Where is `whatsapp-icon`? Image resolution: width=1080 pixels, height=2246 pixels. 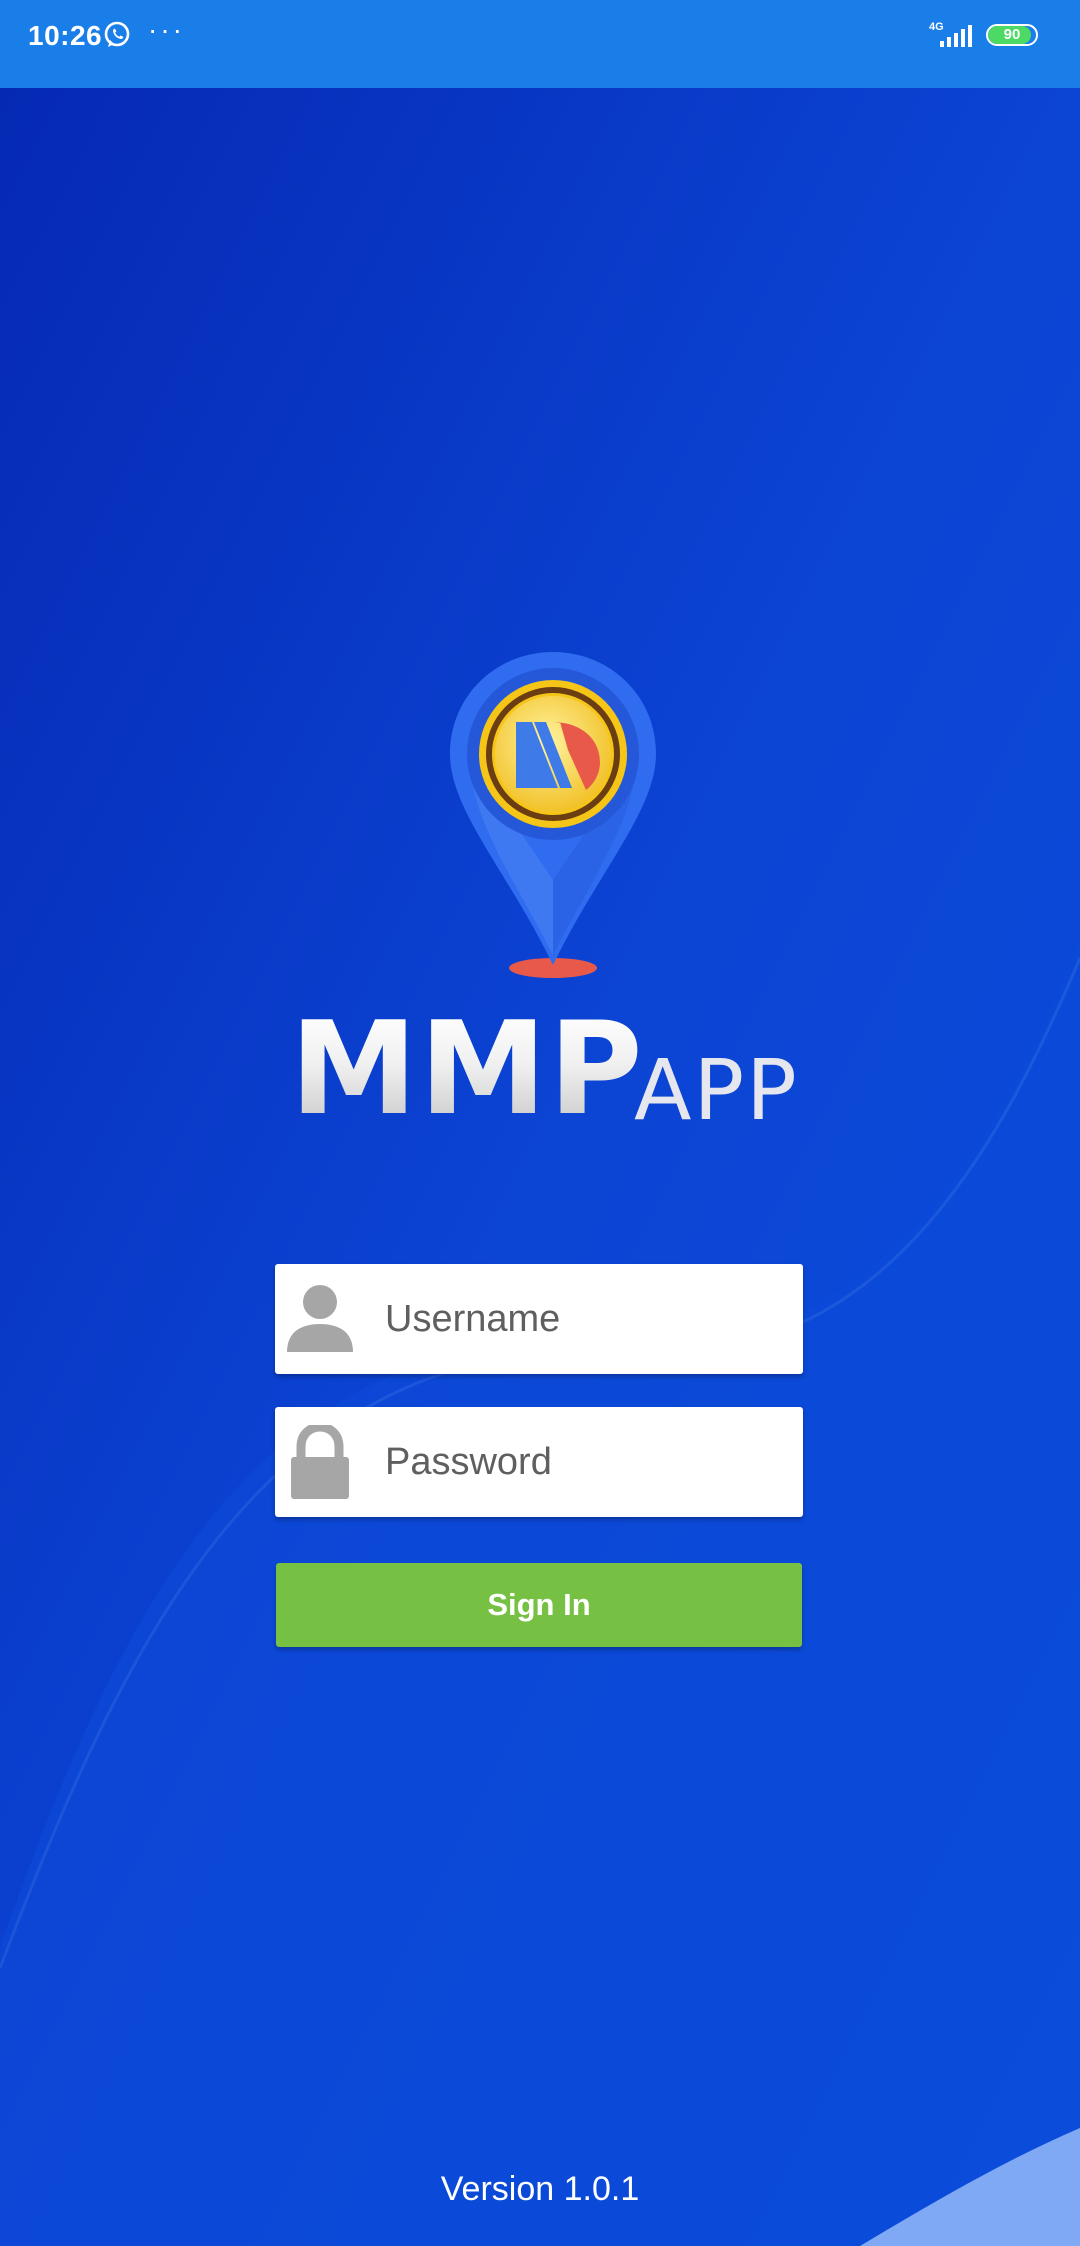 whatsapp-icon is located at coordinates (117, 34).